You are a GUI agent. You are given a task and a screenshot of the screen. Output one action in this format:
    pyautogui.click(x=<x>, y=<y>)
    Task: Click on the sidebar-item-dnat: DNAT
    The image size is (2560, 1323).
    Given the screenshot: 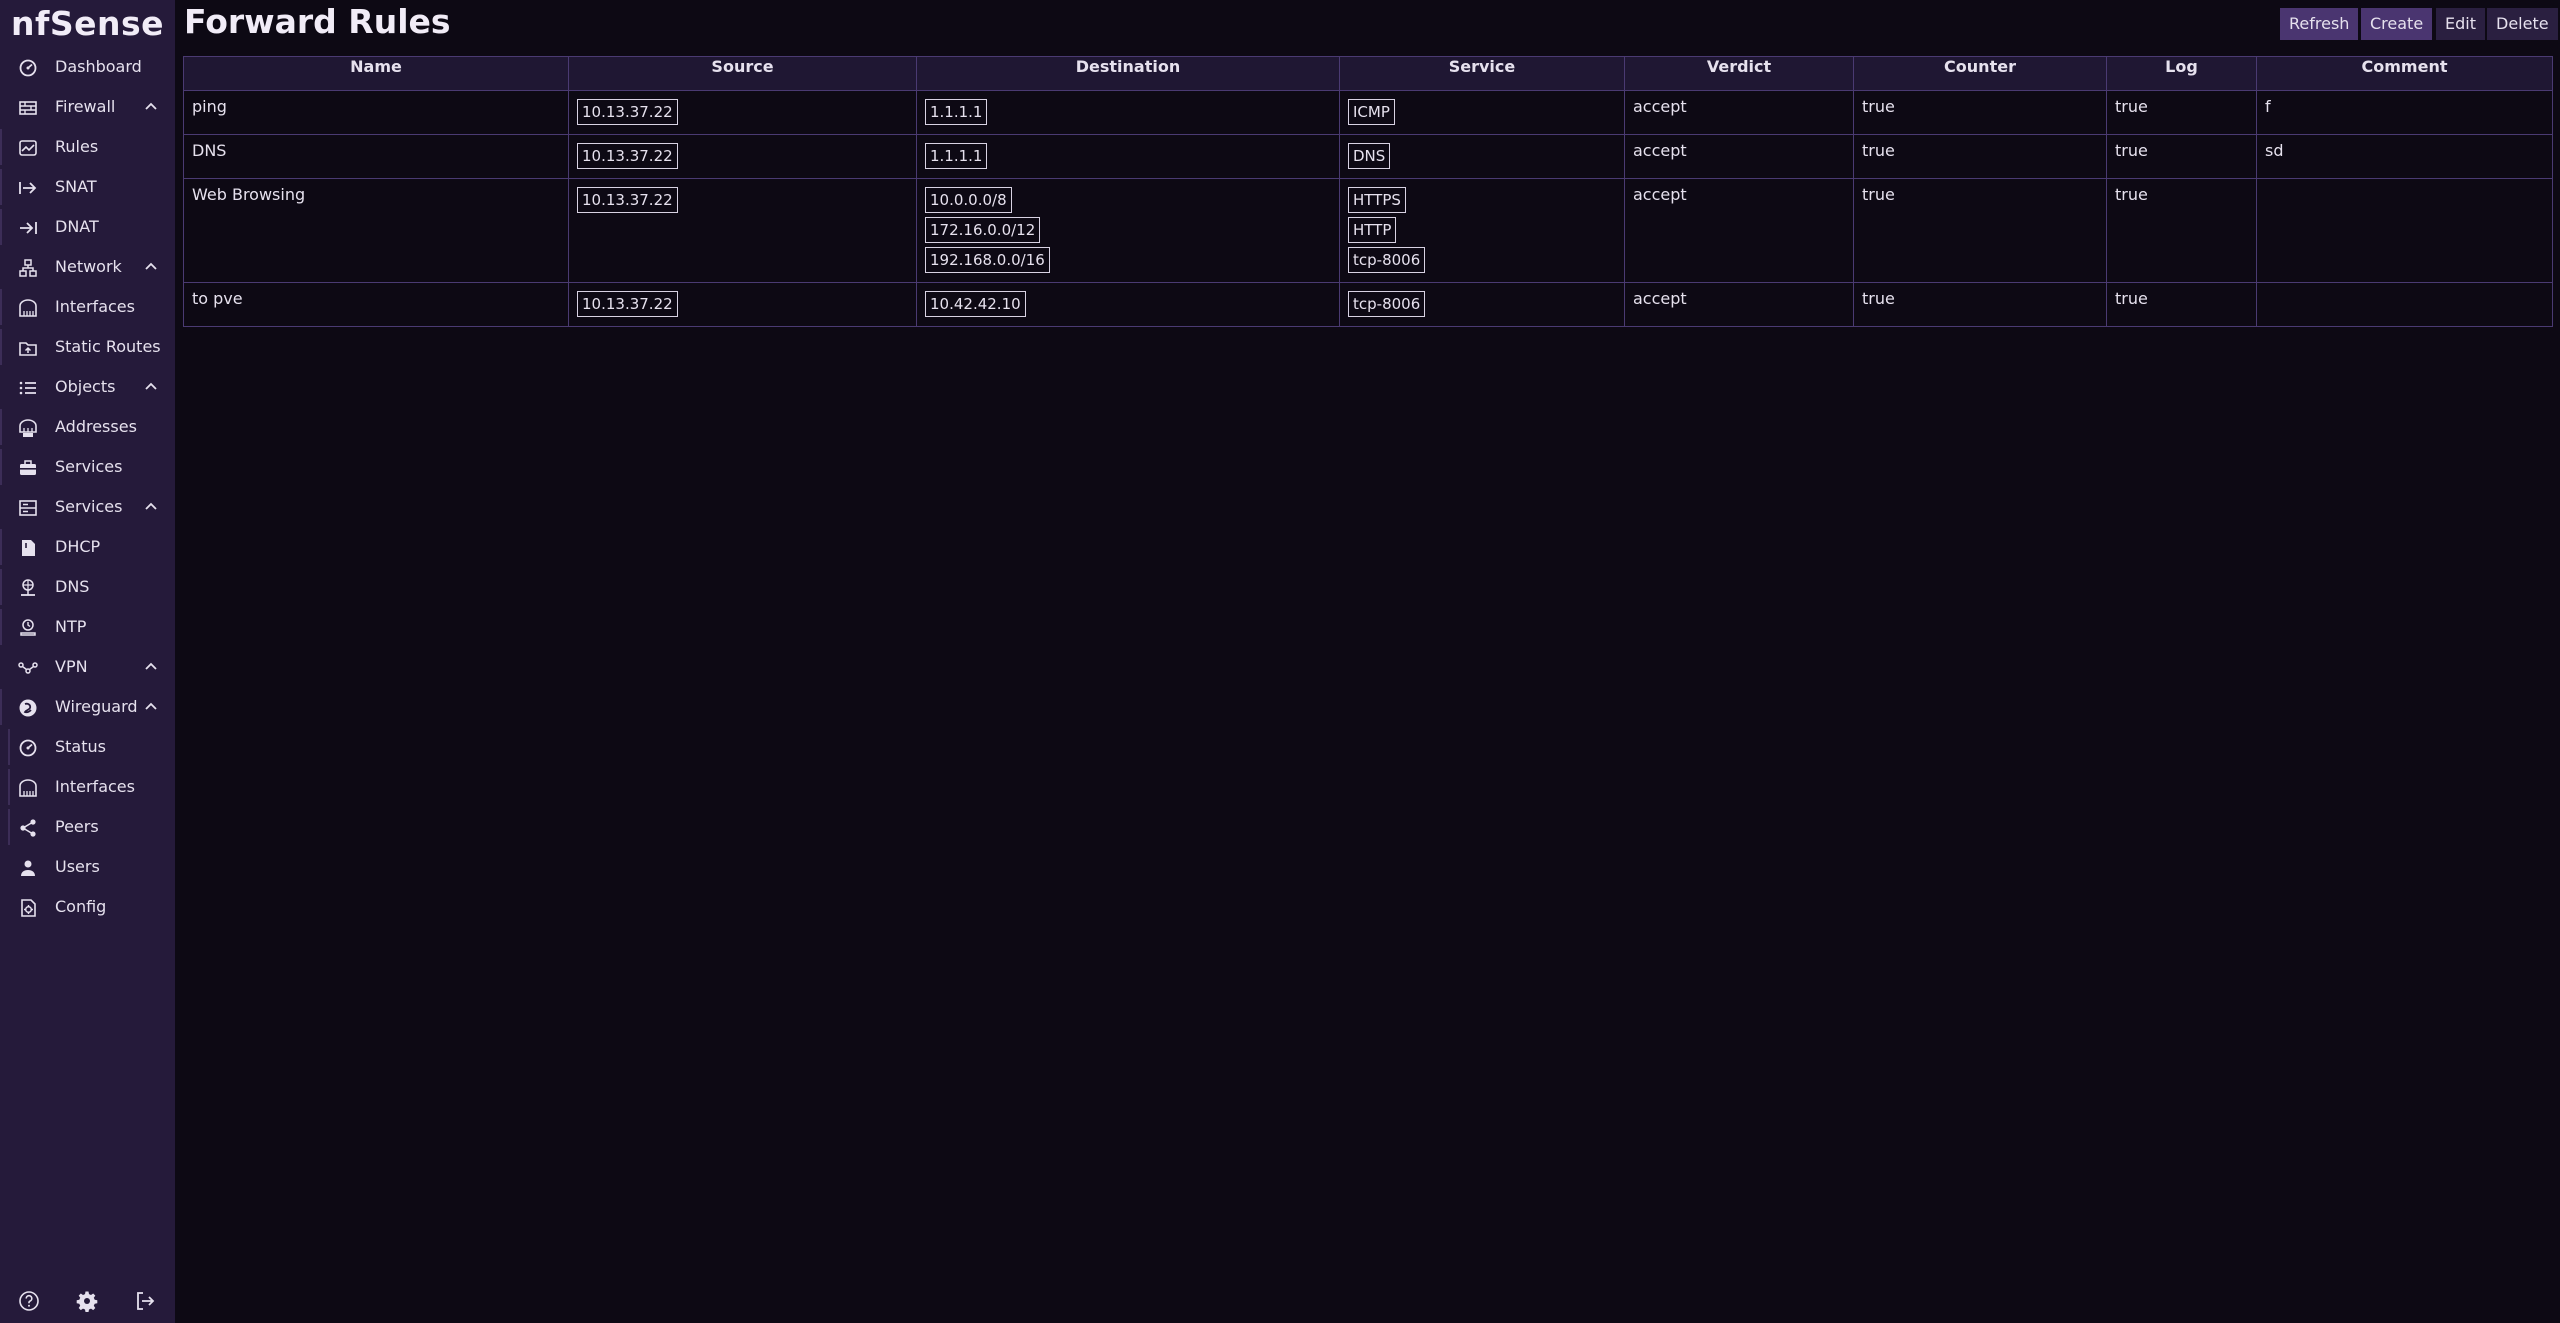 What is the action you would take?
    pyautogui.click(x=87, y=227)
    